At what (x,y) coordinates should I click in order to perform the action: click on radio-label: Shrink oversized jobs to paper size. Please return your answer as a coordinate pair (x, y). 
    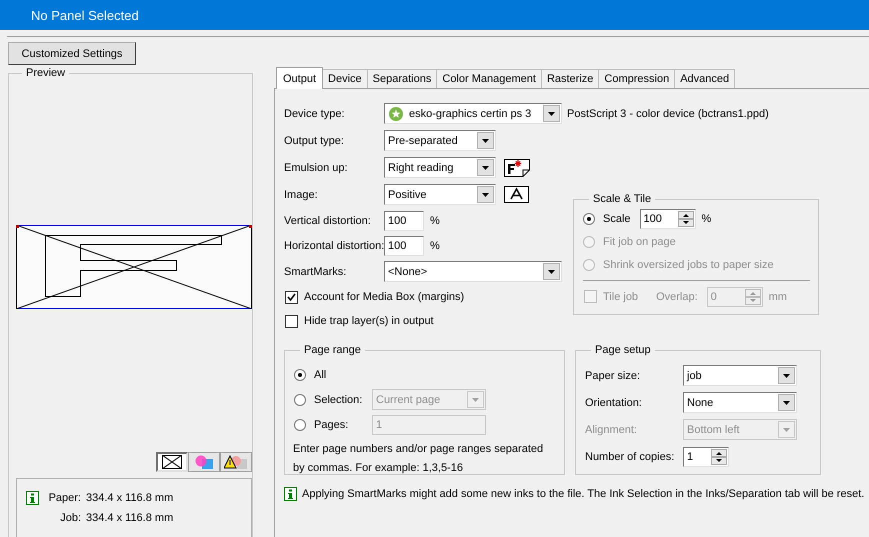
    Looking at the image, I should click on (688, 264).